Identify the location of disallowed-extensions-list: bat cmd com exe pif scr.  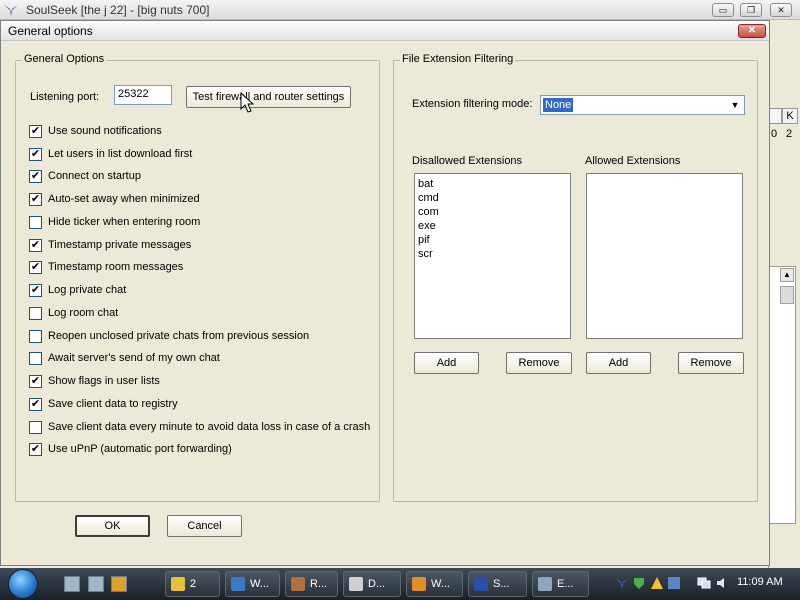
(492, 256).